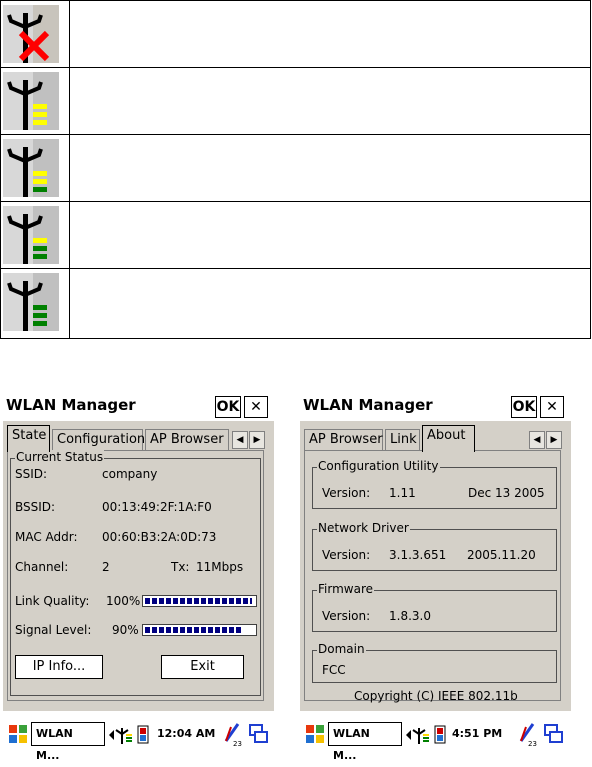 The image size is (592, 767). Describe the element at coordinates (35, 507) in the screenshot. I see `bssid-label: BSSID:` at that location.